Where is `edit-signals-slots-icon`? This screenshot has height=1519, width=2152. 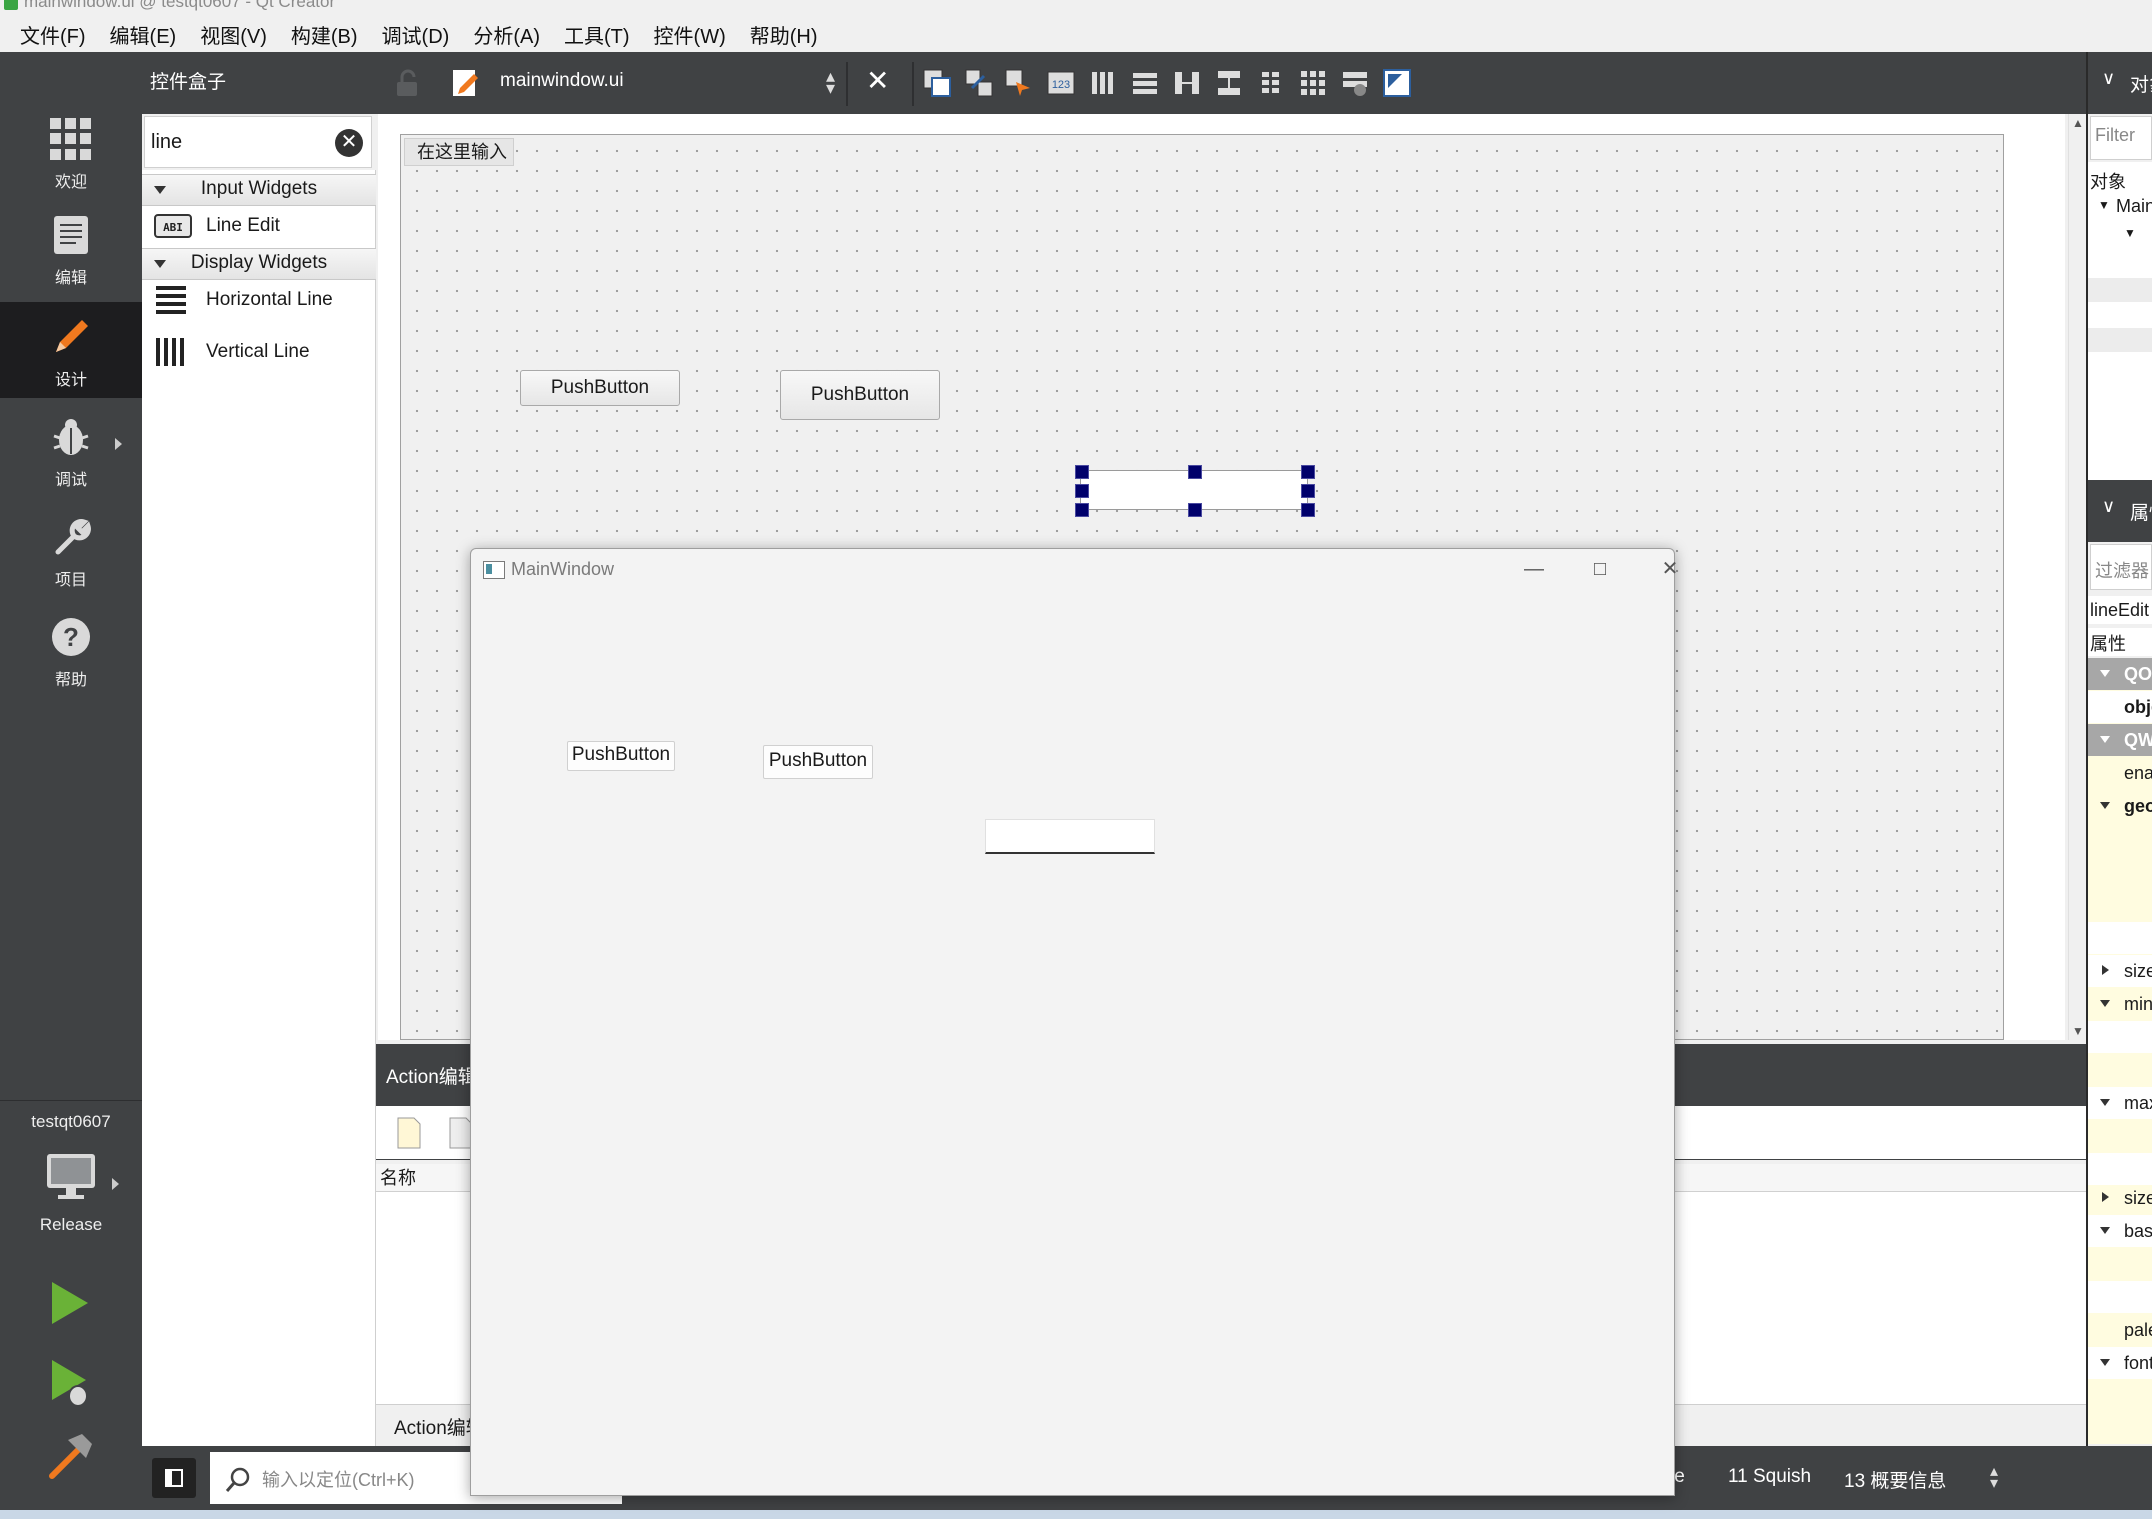
edit-signals-slots-icon is located at coordinates (979, 83).